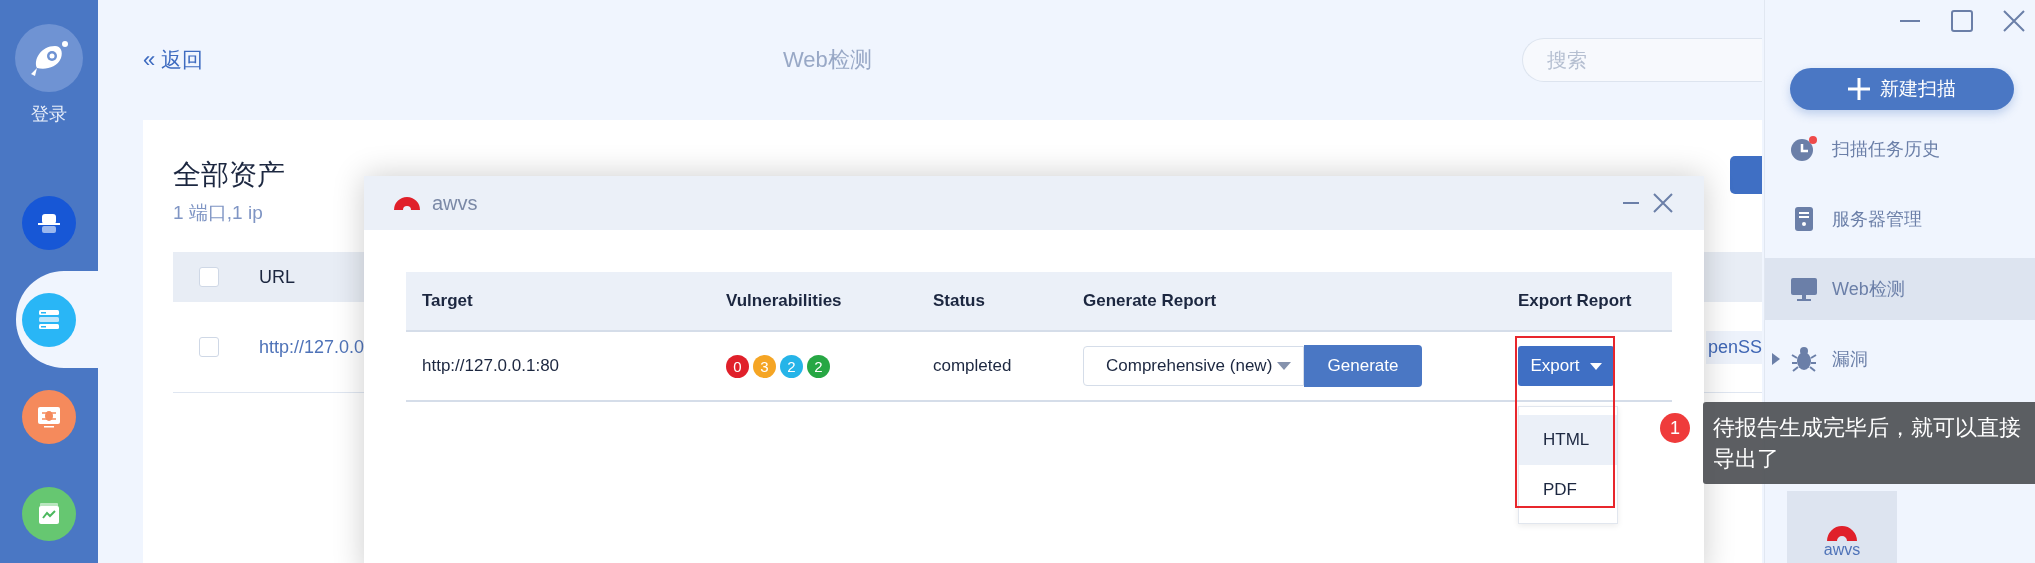 This screenshot has width=2035, height=563. Describe the element at coordinates (1568, 440) in the screenshot. I see `menu-item: HTML` at that location.